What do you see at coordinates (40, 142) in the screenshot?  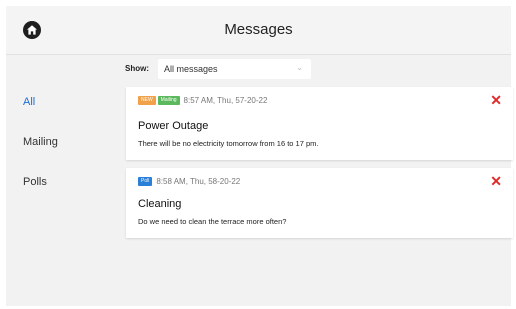 I see `sidebar-item-mailing: Mailing` at bounding box center [40, 142].